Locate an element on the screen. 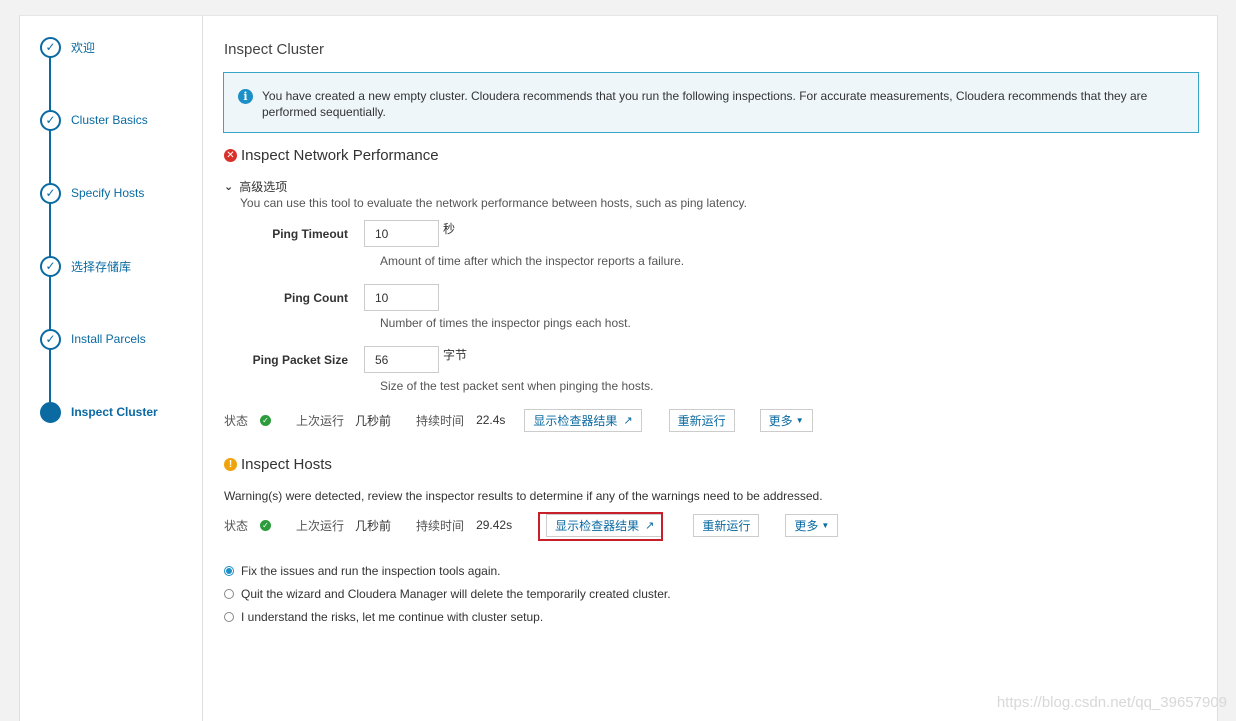 The image size is (1236, 721). step-specify-hosts: ✓ Specify Hosts is located at coordinates (92, 193).